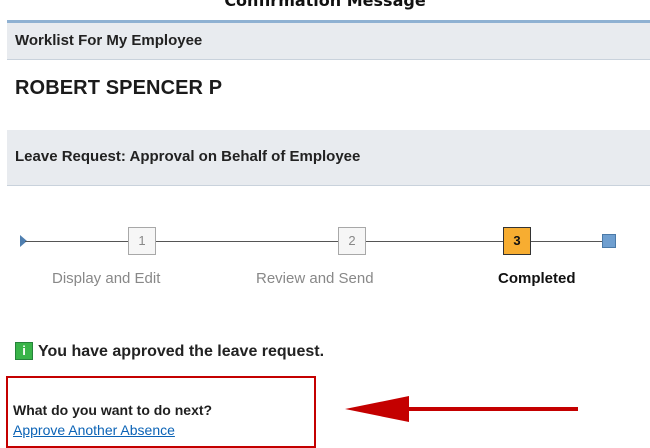 This screenshot has height=448, width=650. What do you see at coordinates (461, 409) in the screenshot?
I see `red-arrow-left-icon` at bounding box center [461, 409].